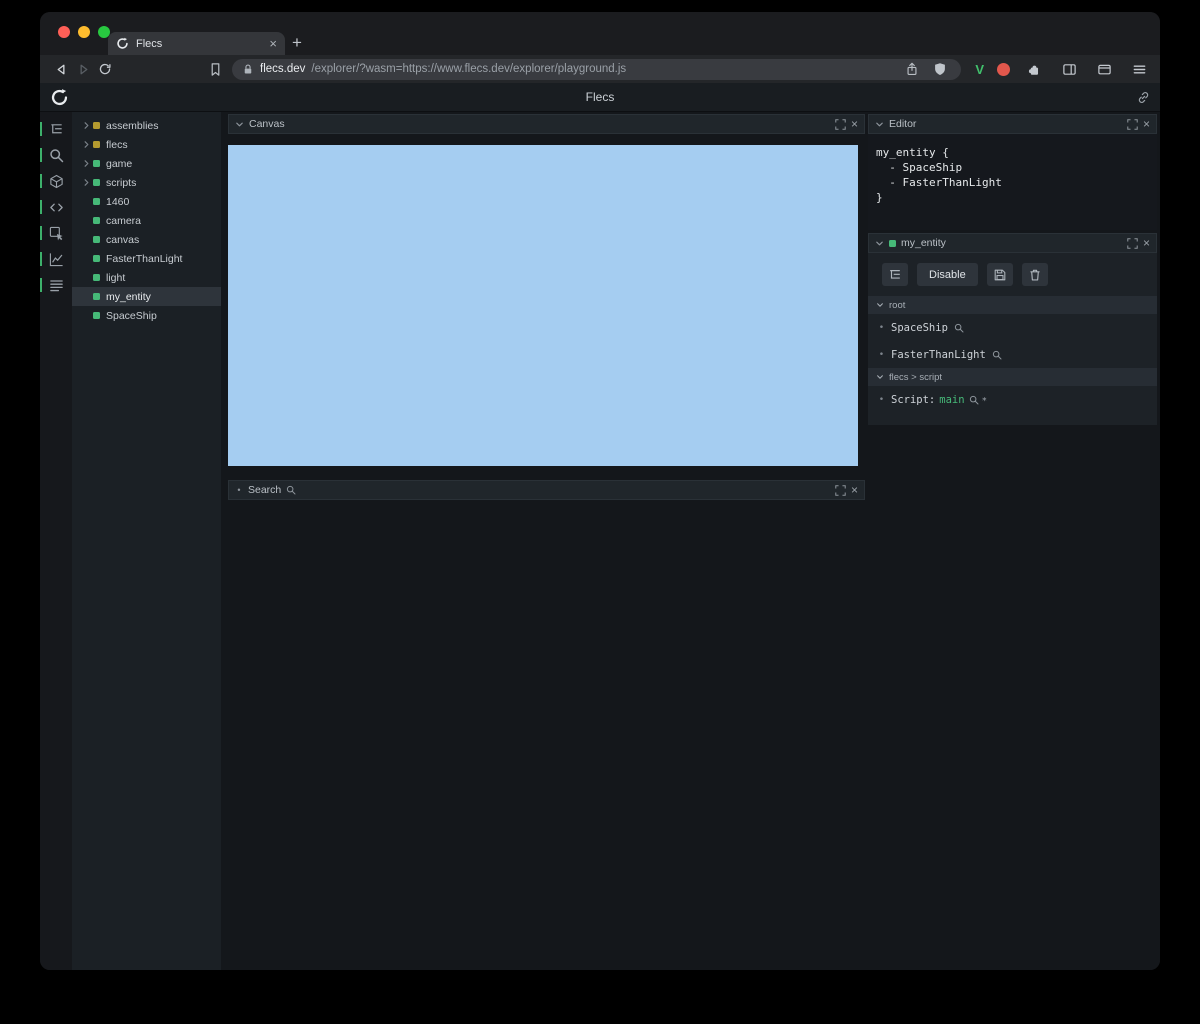 Image resolution: width=1200 pixels, height=1024 pixels. Describe the element at coordinates (897, 305) in the screenshot. I see `section-title: root` at that location.